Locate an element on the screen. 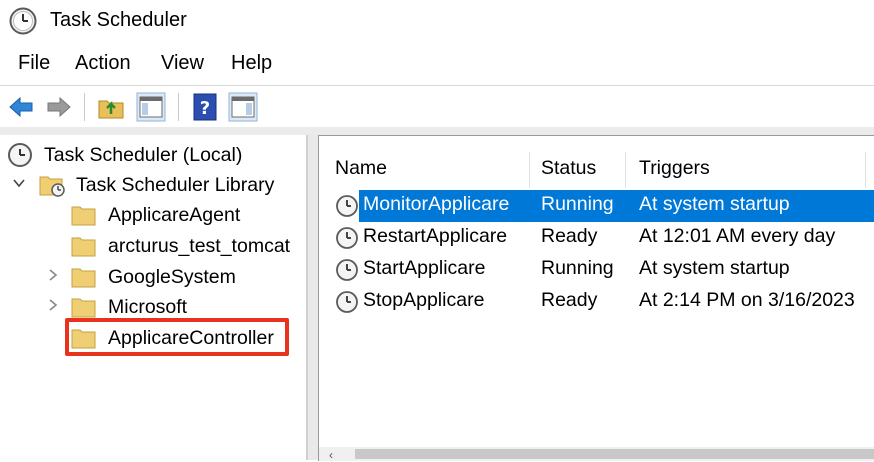  title-bar: Task Scheduler is located at coordinates (437, 21).